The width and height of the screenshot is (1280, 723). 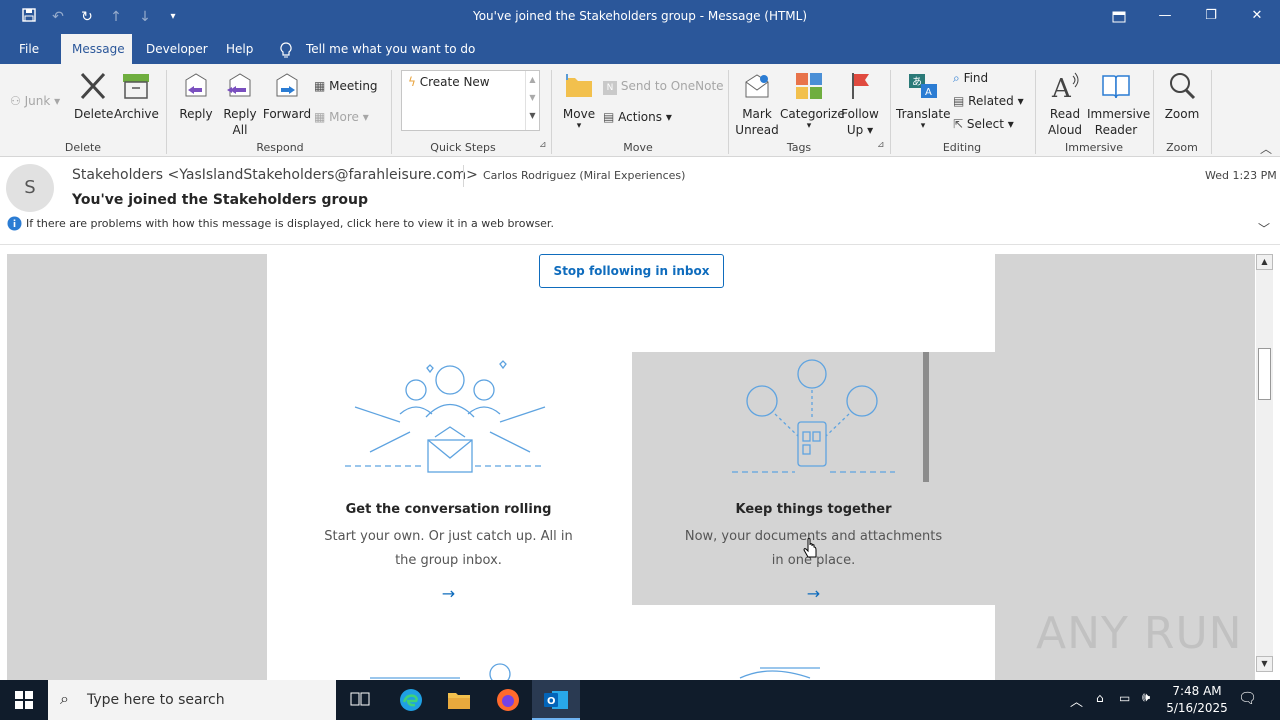 I want to click on close-icon: ✕, so click(x=1257, y=17).